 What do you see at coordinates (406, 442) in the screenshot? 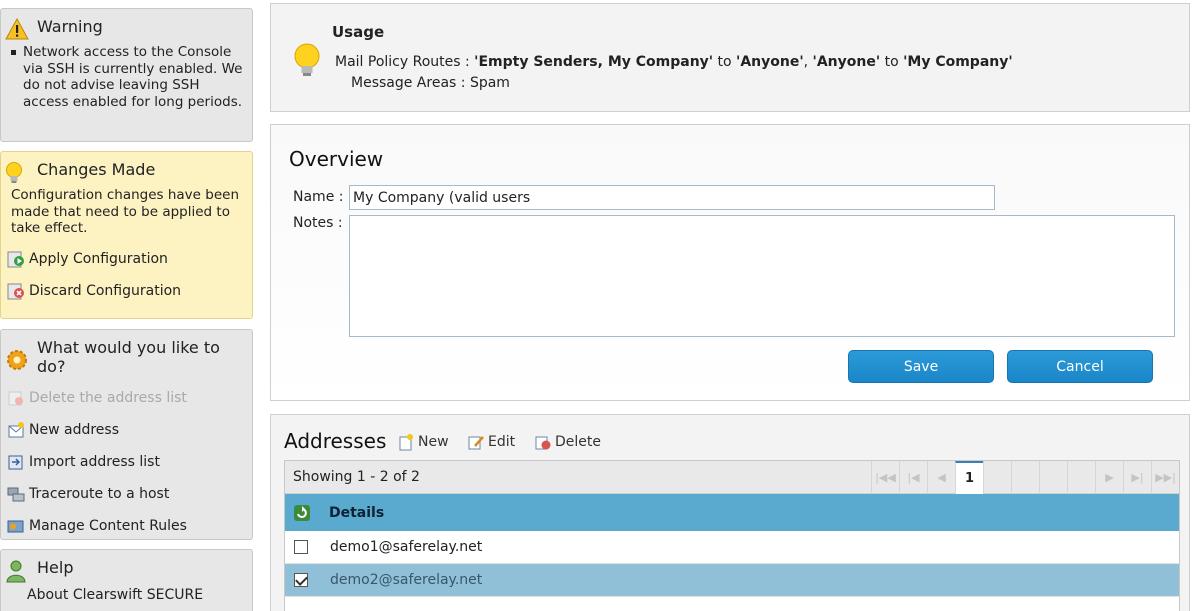
I see `new-icon` at bounding box center [406, 442].